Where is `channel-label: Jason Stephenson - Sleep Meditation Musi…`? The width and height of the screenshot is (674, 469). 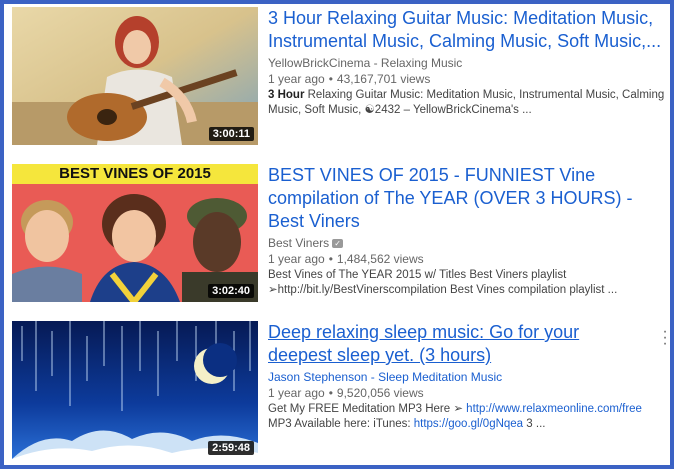 channel-label: Jason Stephenson - Sleep Meditation Musi… is located at coordinates (385, 377).